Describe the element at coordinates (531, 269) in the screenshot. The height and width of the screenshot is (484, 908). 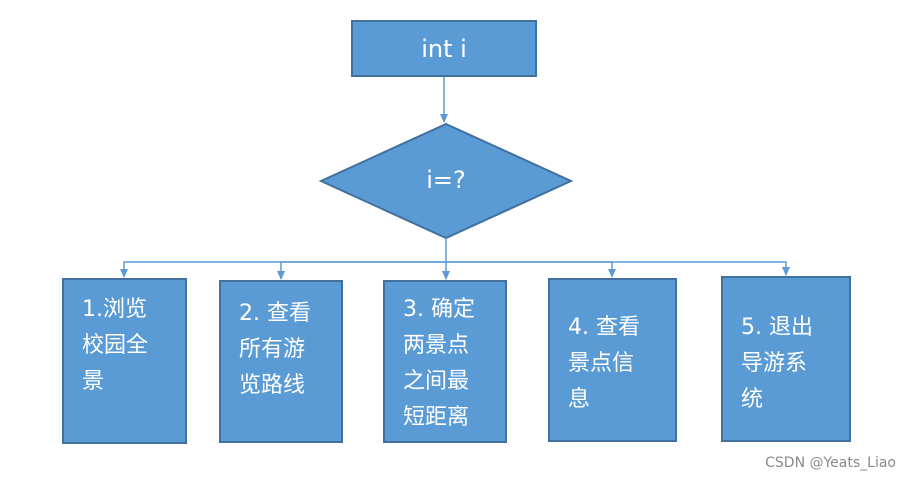
I see `edge-to-info` at that location.